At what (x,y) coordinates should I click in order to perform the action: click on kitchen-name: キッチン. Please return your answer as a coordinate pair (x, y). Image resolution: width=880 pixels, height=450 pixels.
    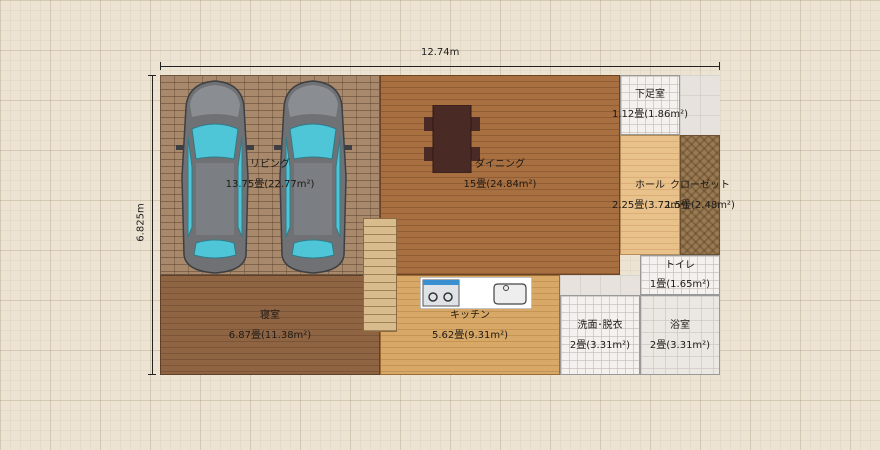
    Looking at the image, I should click on (470, 315).